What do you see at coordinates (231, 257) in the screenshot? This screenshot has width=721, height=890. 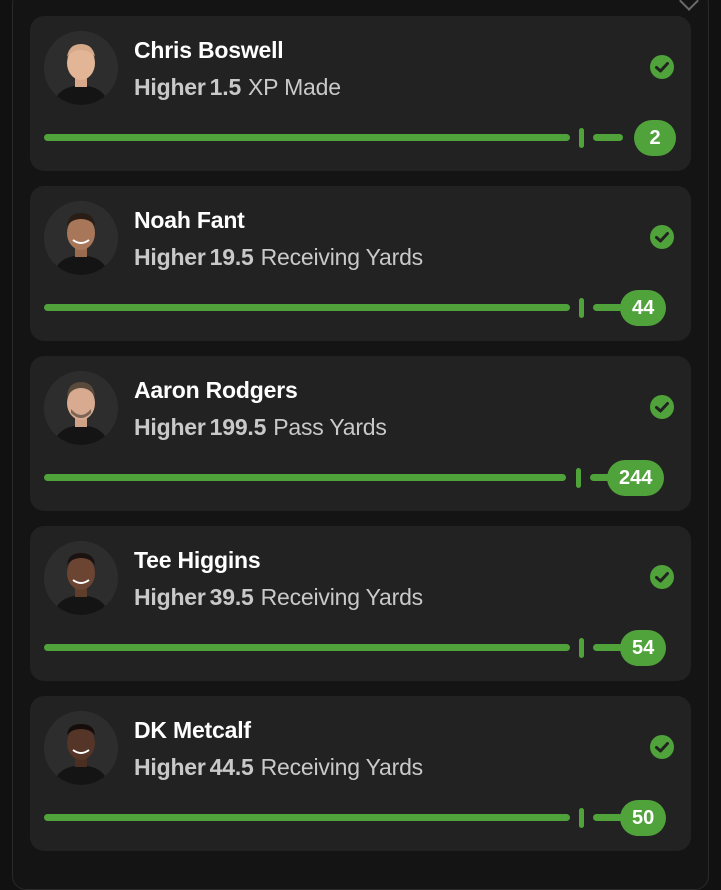 I see `pick-line-value: 19.5` at bounding box center [231, 257].